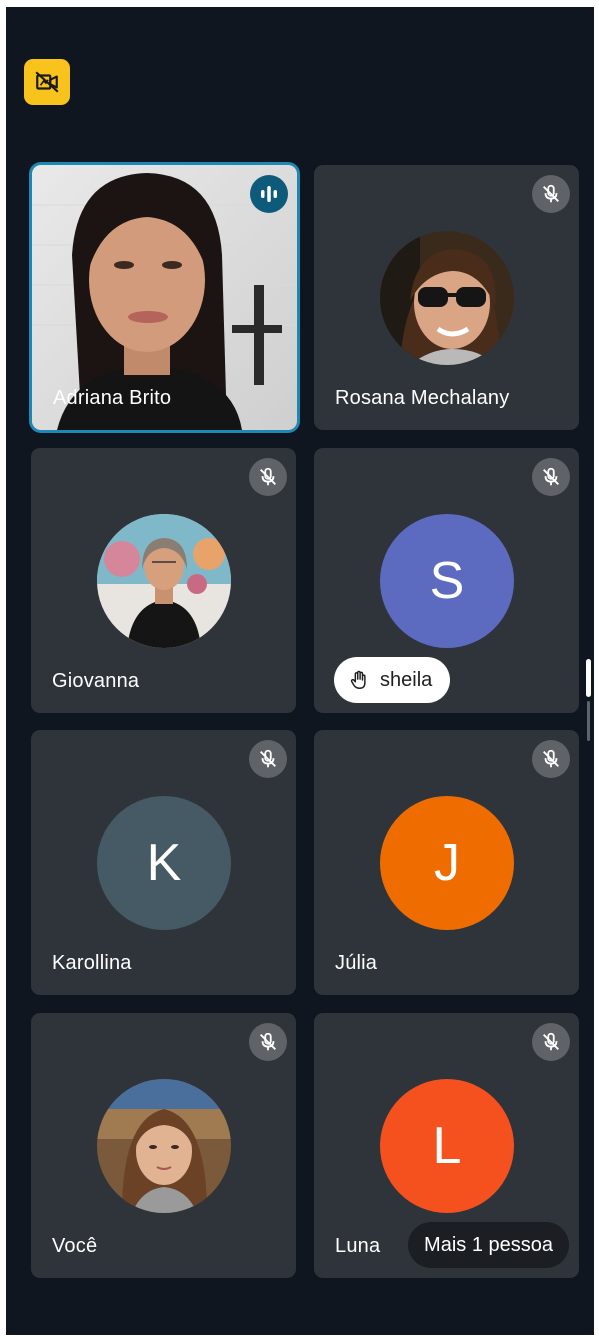 The width and height of the screenshot is (599, 1337). I want to click on participant-tile-luna: L Luna Mais 1 pessoa, so click(446, 1145).